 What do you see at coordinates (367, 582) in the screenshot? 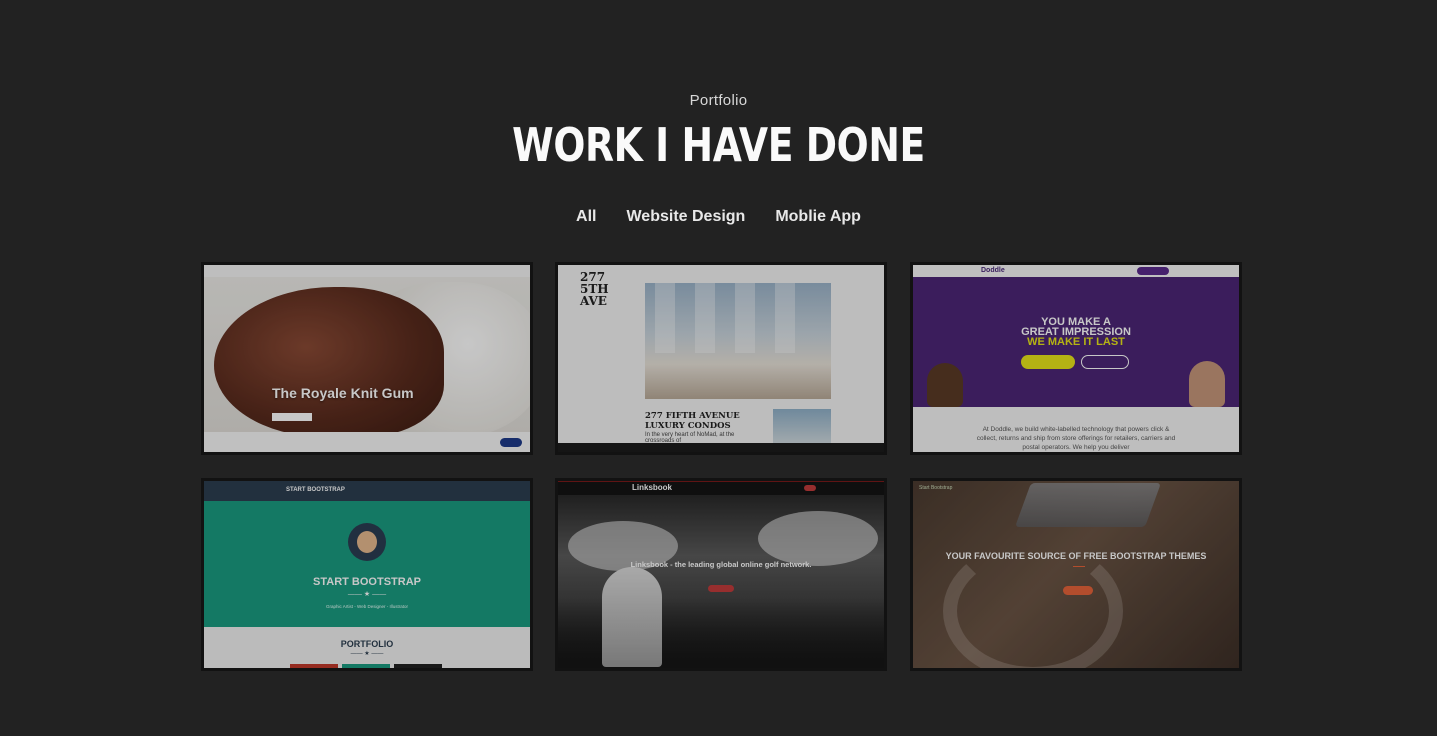
I see `thumb-heading: START BOOTSTRAP` at bounding box center [367, 582].